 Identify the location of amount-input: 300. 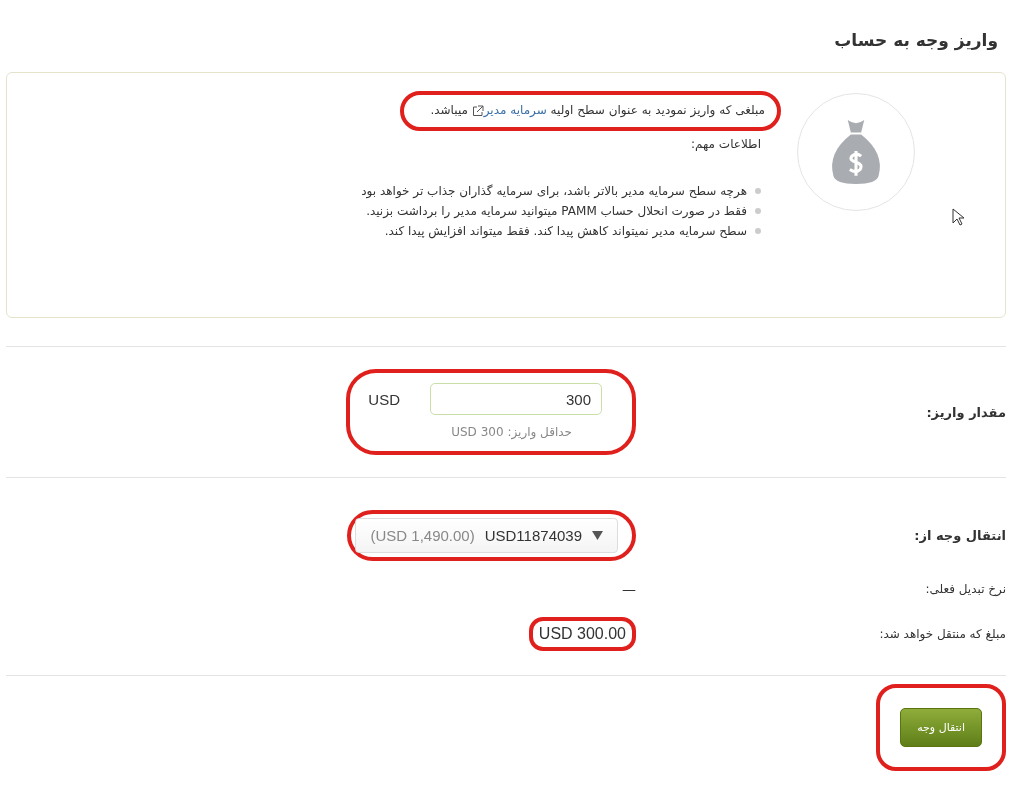
(516, 399).